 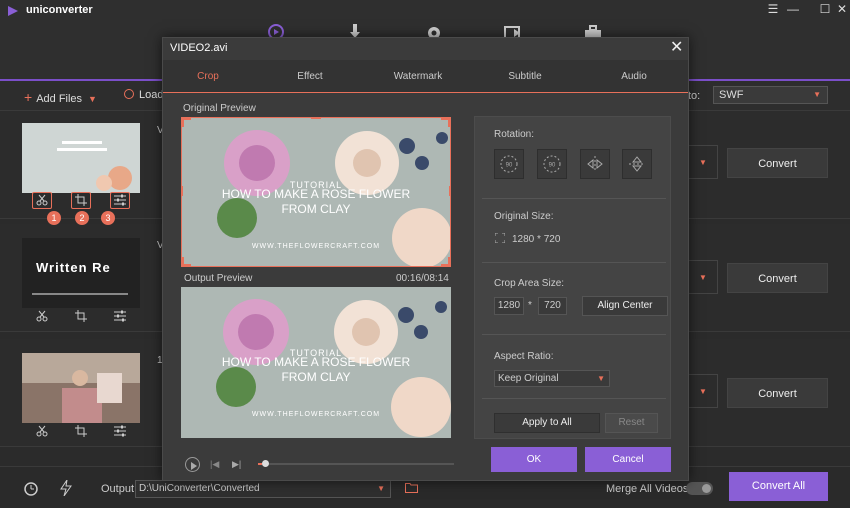 I want to click on load-dvd-button: Load, so click(x=143, y=95).